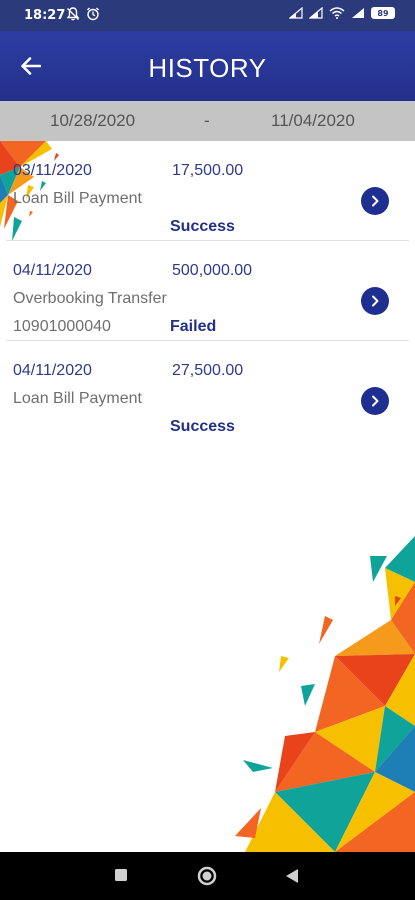 The height and width of the screenshot is (900, 415). Describe the element at coordinates (62, 326) in the screenshot. I see `transaction-account: 10901000040` at that location.